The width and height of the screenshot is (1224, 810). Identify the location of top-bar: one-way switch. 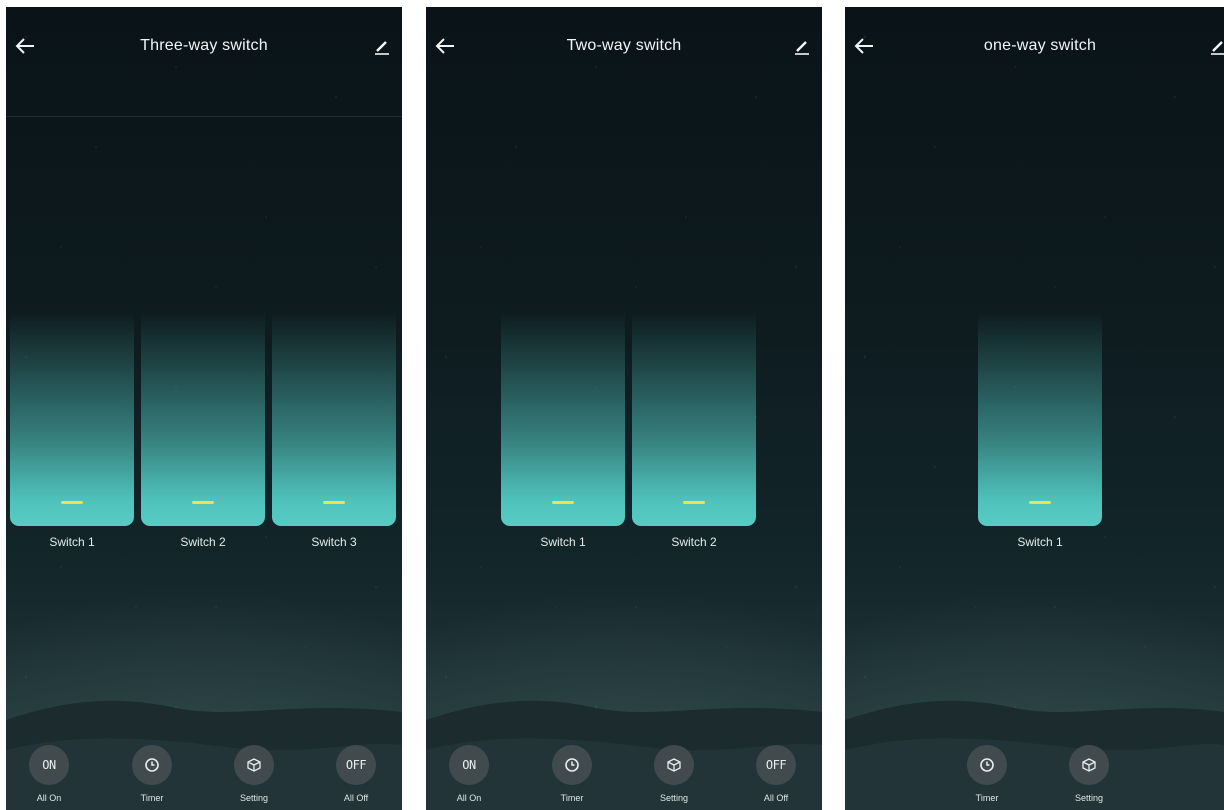
(1034, 47).